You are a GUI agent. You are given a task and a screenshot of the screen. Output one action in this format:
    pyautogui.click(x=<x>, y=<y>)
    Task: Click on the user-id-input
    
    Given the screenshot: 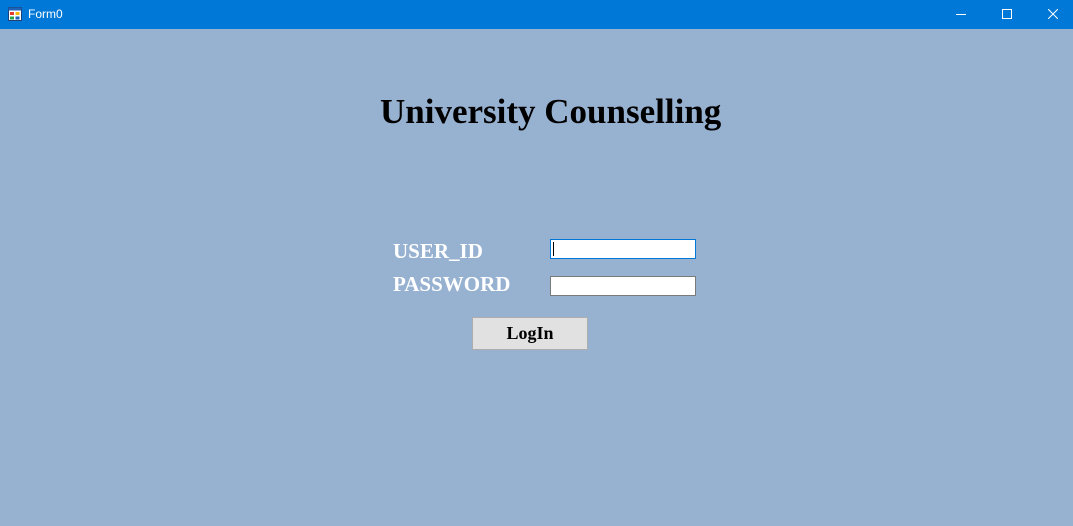 What is the action you would take?
    pyautogui.click(x=623, y=249)
    